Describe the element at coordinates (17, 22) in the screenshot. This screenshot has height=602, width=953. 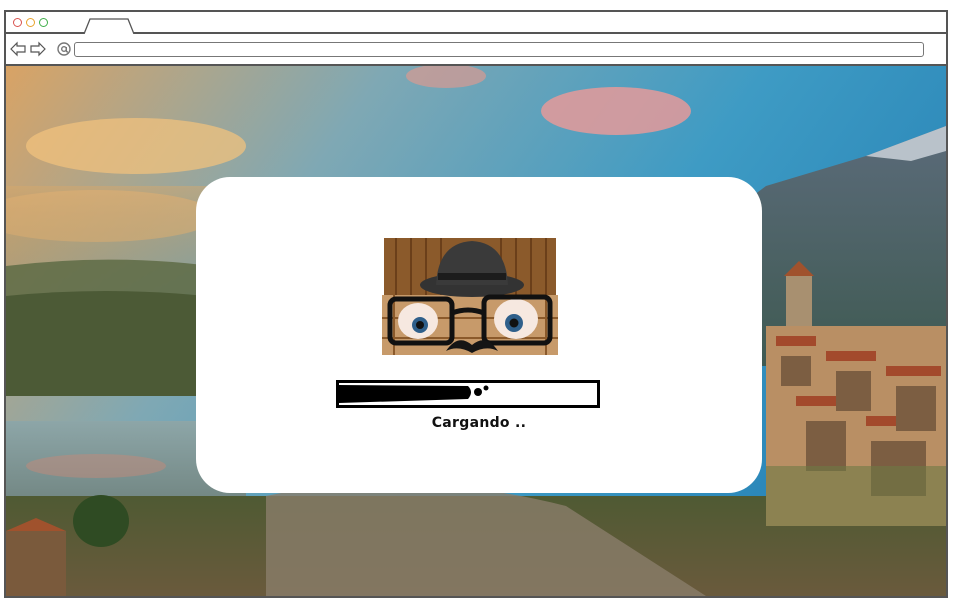
I see `close-window-button` at that location.